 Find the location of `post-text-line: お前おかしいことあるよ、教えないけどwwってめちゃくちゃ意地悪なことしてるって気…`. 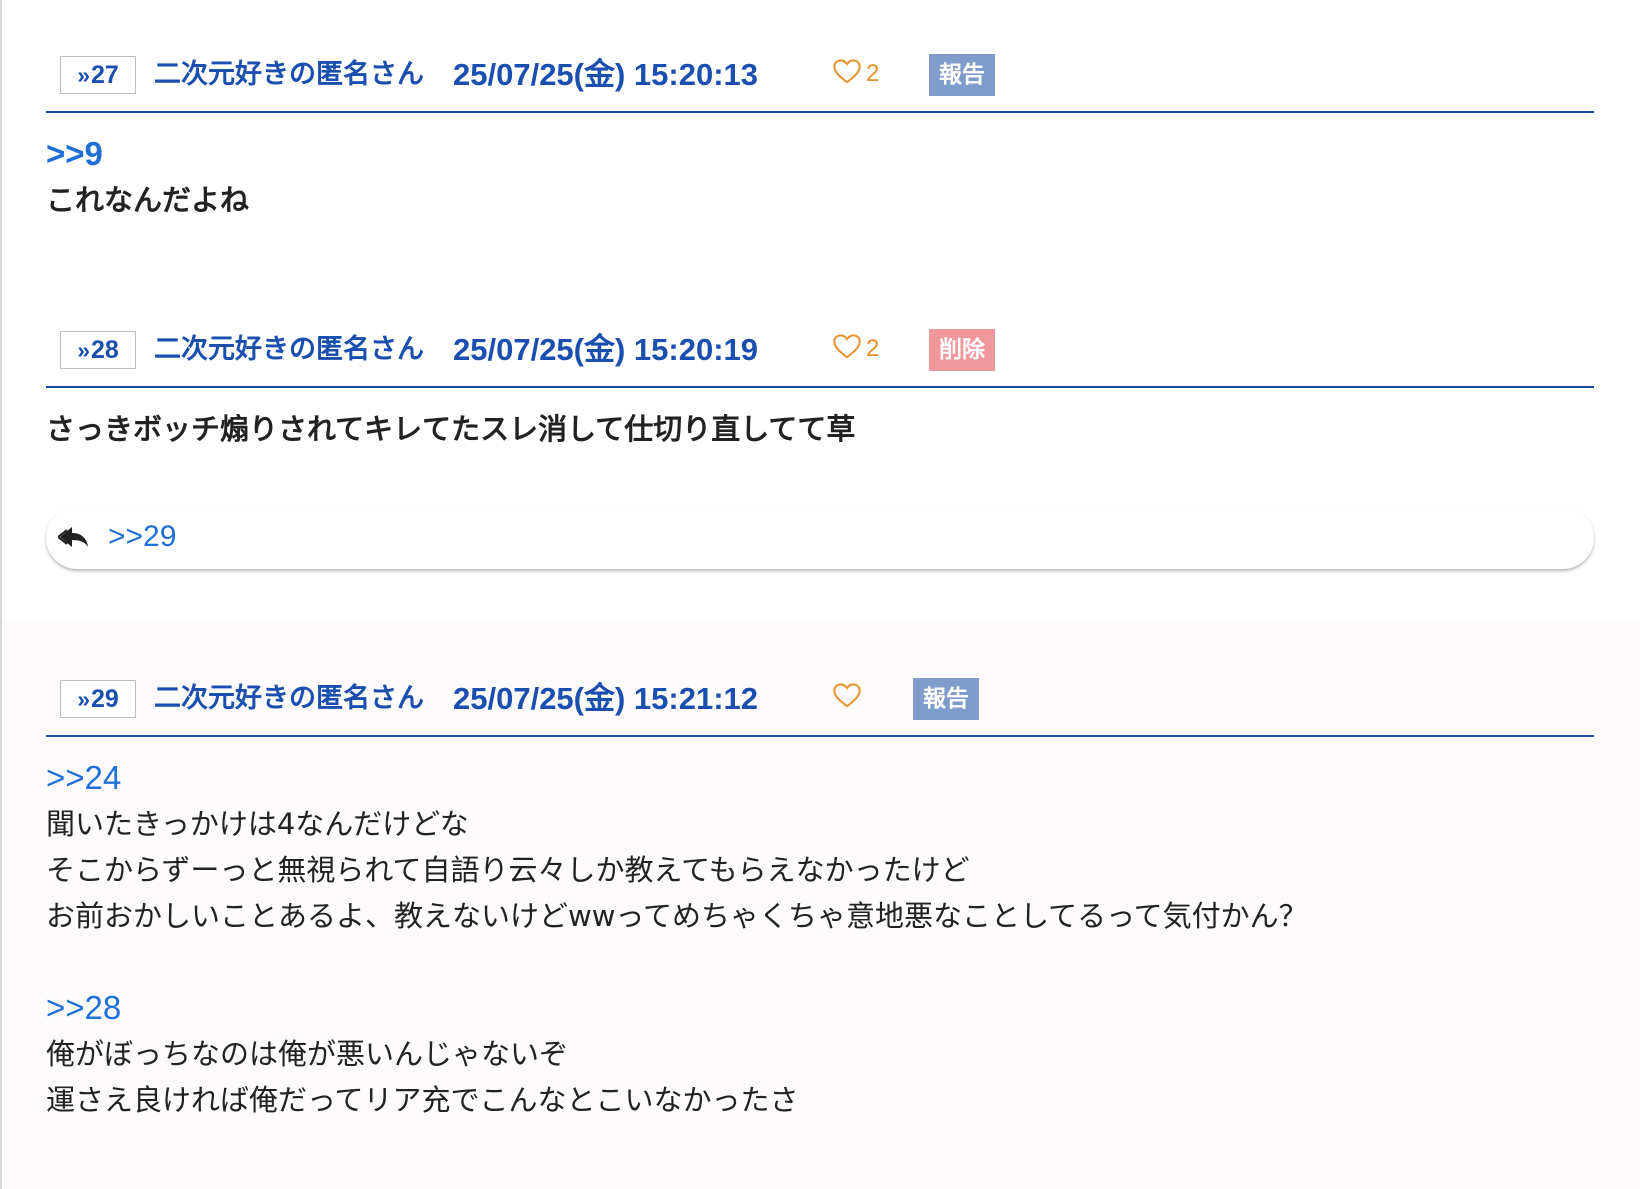

post-text-line: お前おかしいことあるよ、教えないけどwwってめちゃくちゃ意地悪なことしてるって気… is located at coordinates (677, 916).